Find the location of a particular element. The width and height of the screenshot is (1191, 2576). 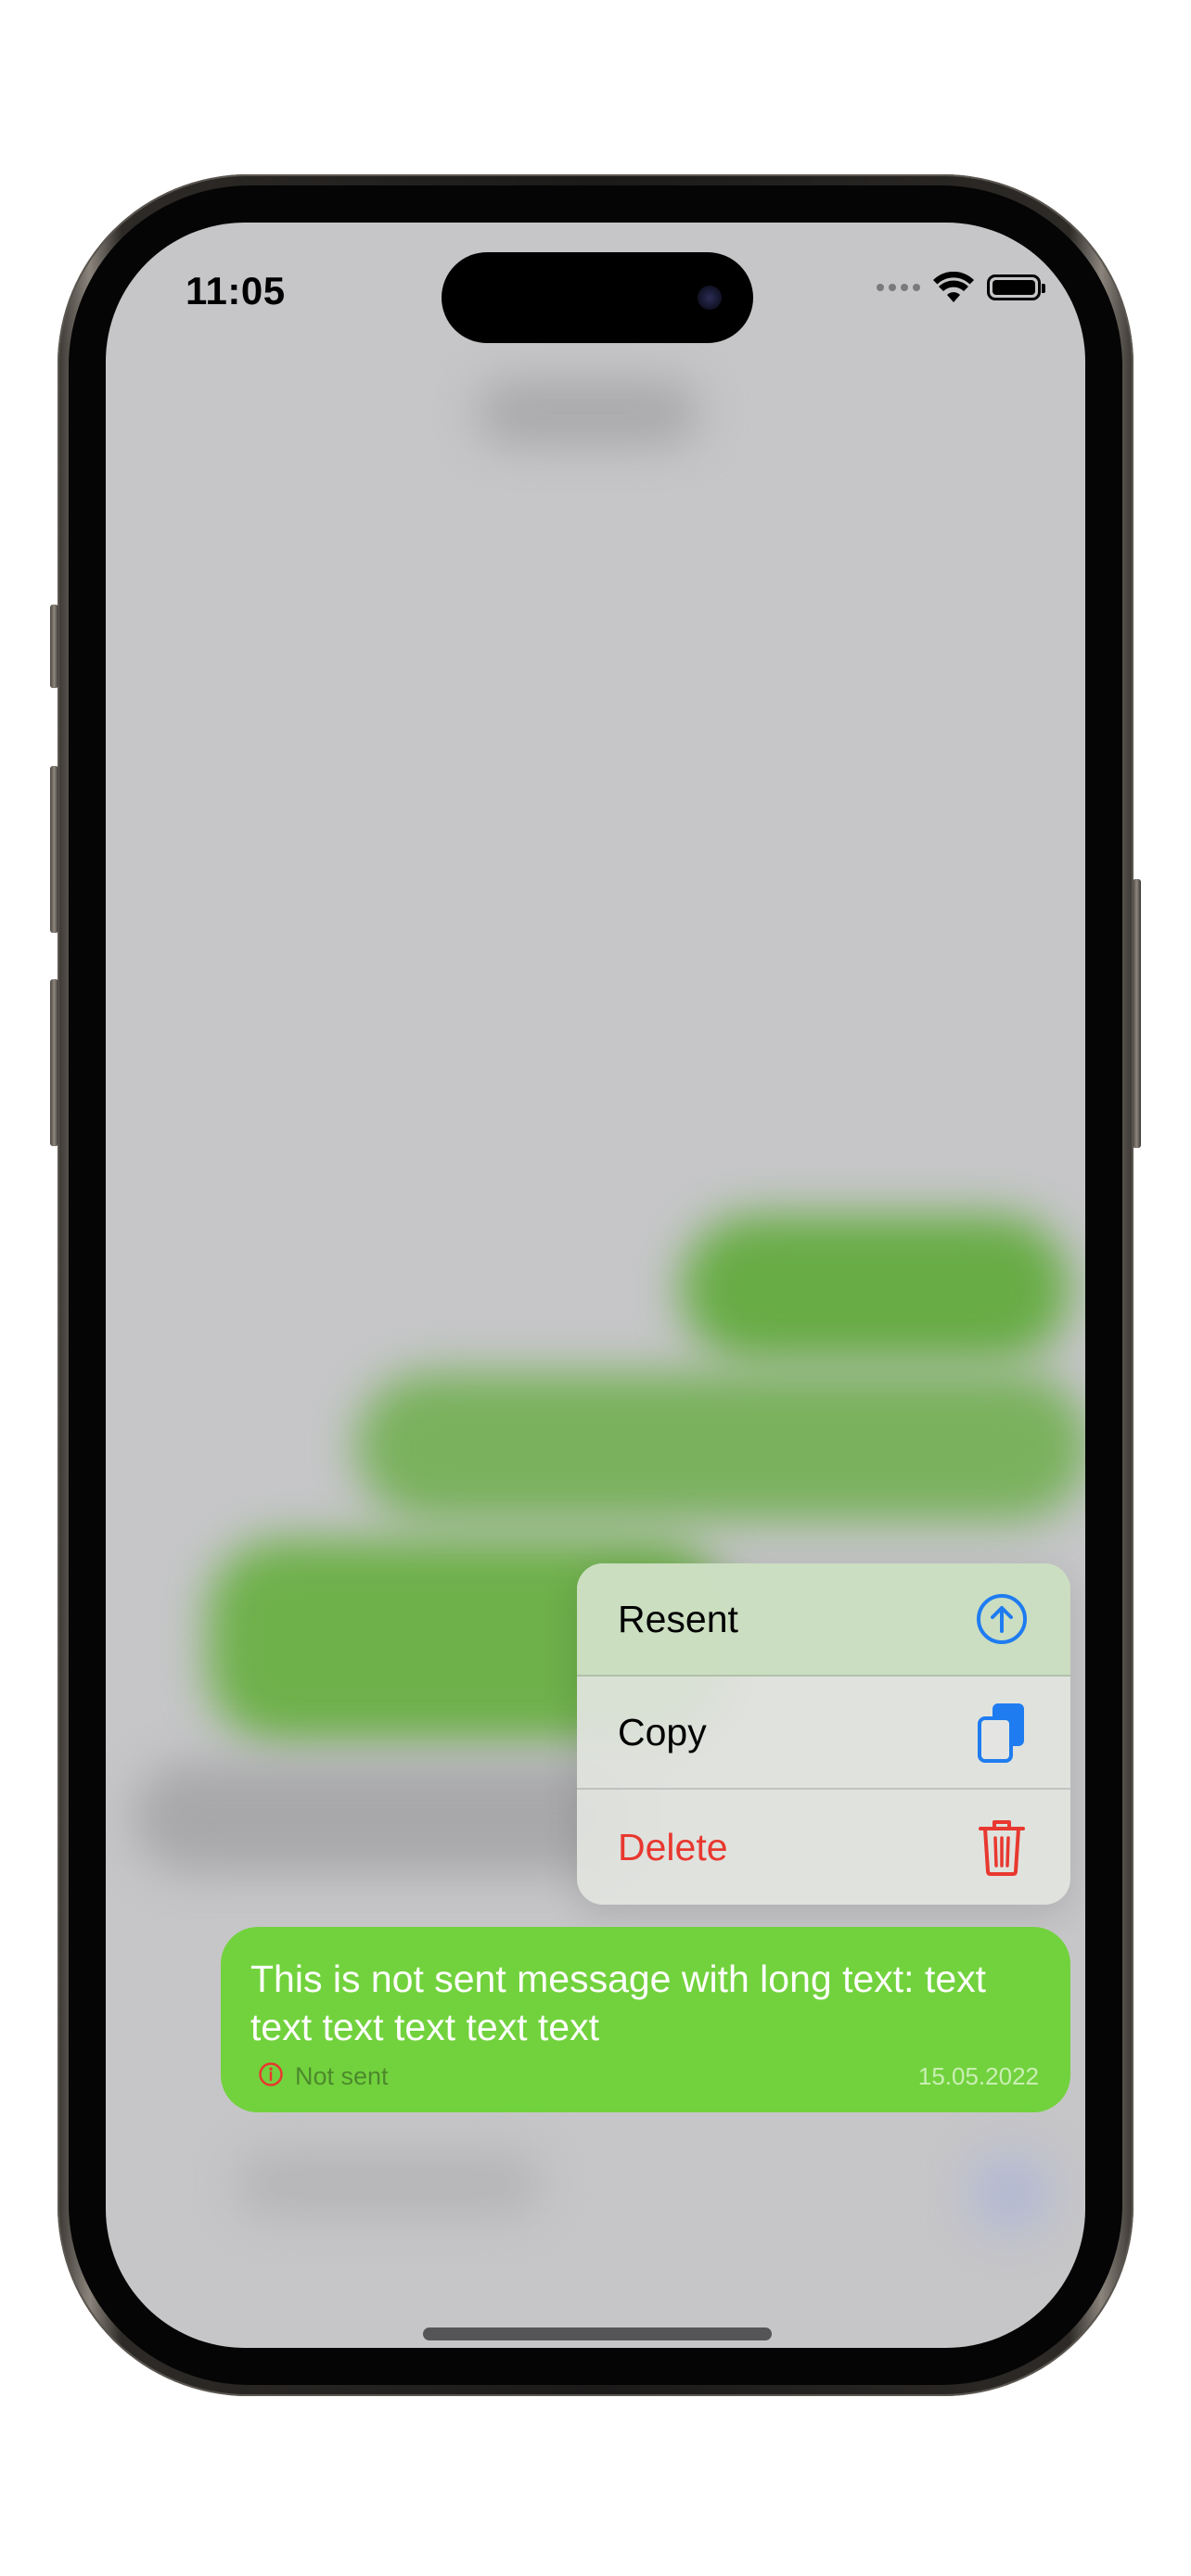

side-button-volume-up is located at coordinates (54, 850).